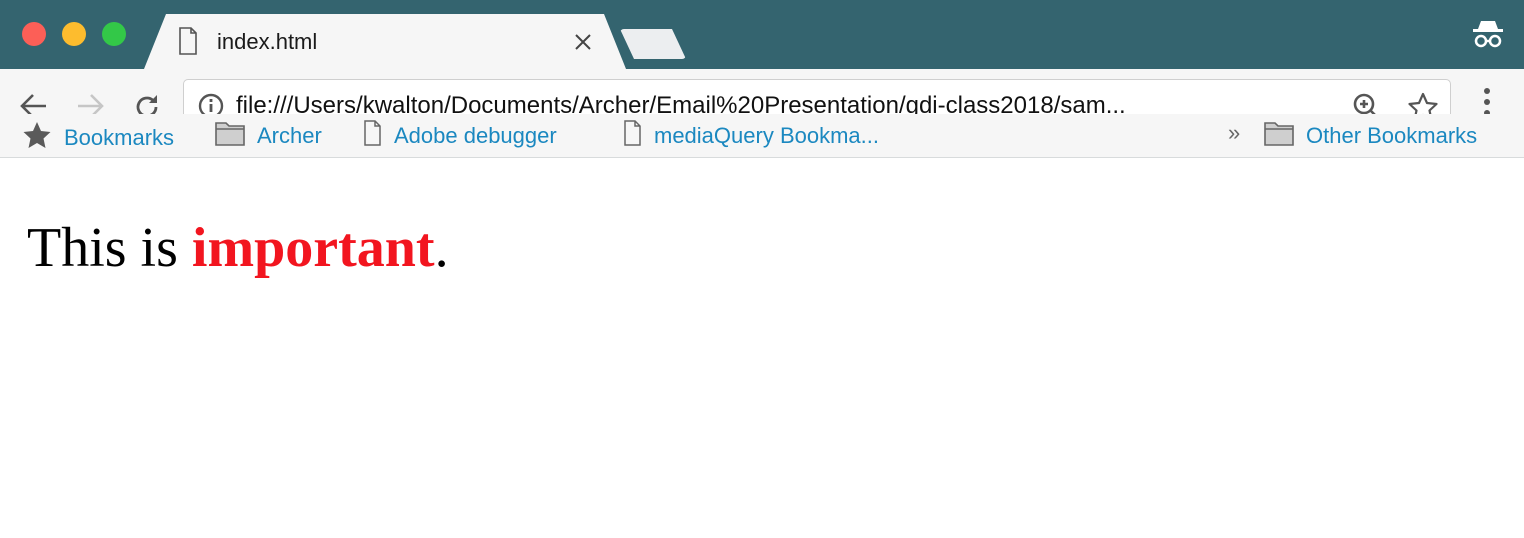  I want to click on important-text: important, so click(313, 248).